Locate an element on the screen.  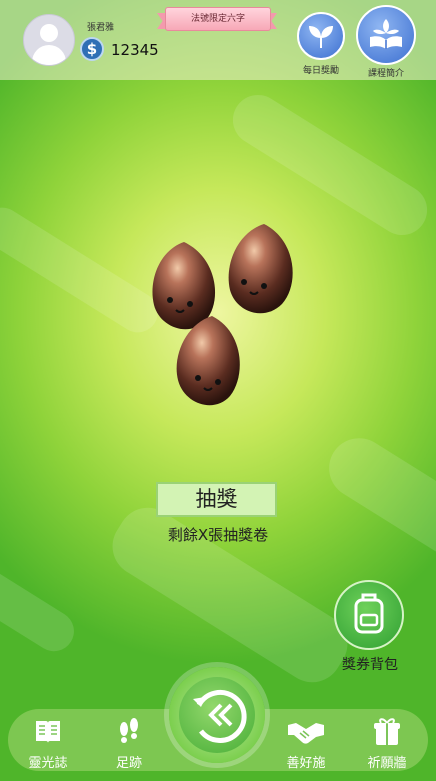
nav-item-wishing-wall: 祈願牆 is located at coordinates (387, 740).